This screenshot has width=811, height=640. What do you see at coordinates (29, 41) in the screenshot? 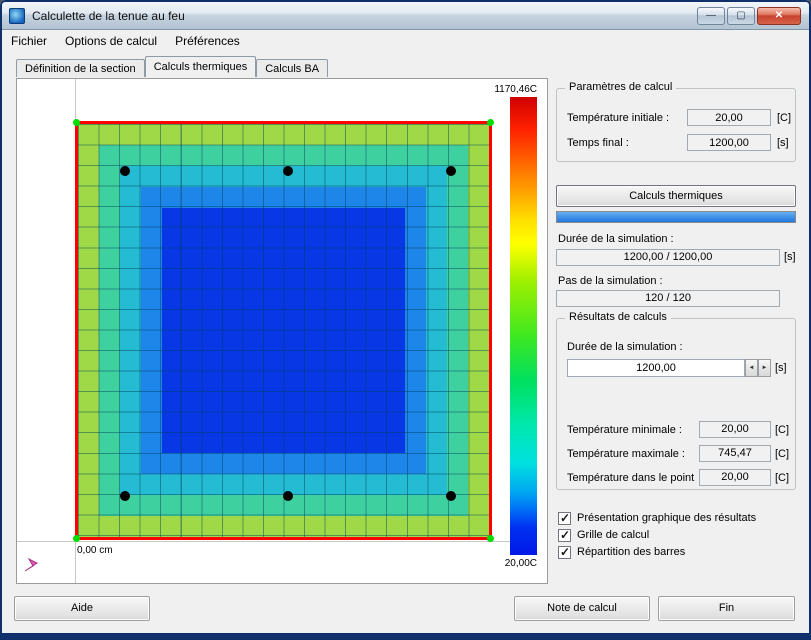
I see `menu-fichier: Fichier` at bounding box center [29, 41].